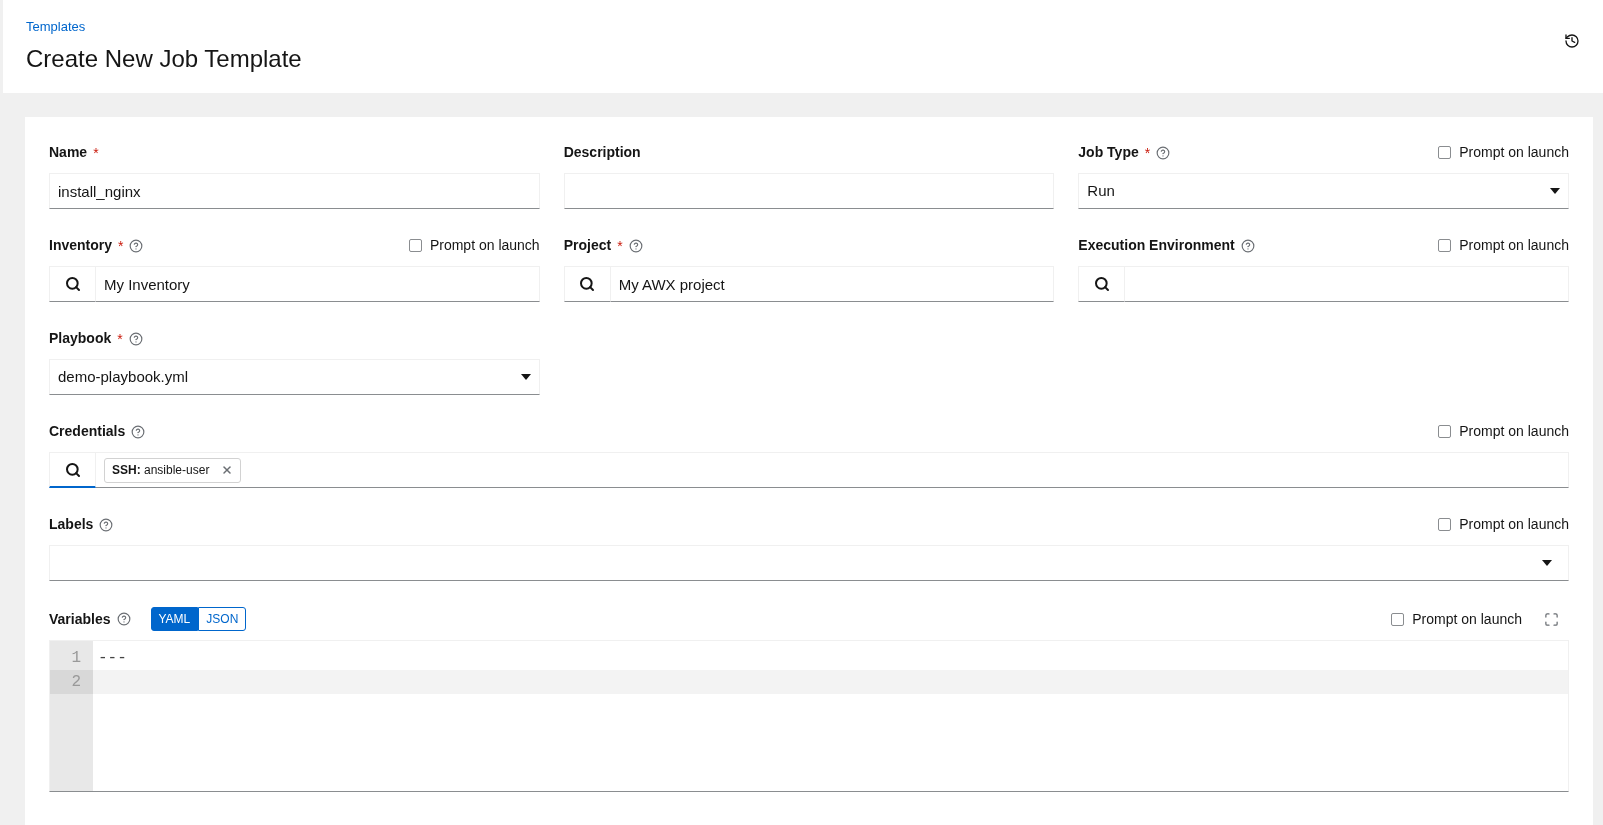 The height and width of the screenshot is (825, 1603). I want to click on lookup-field, so click(1347, 284).